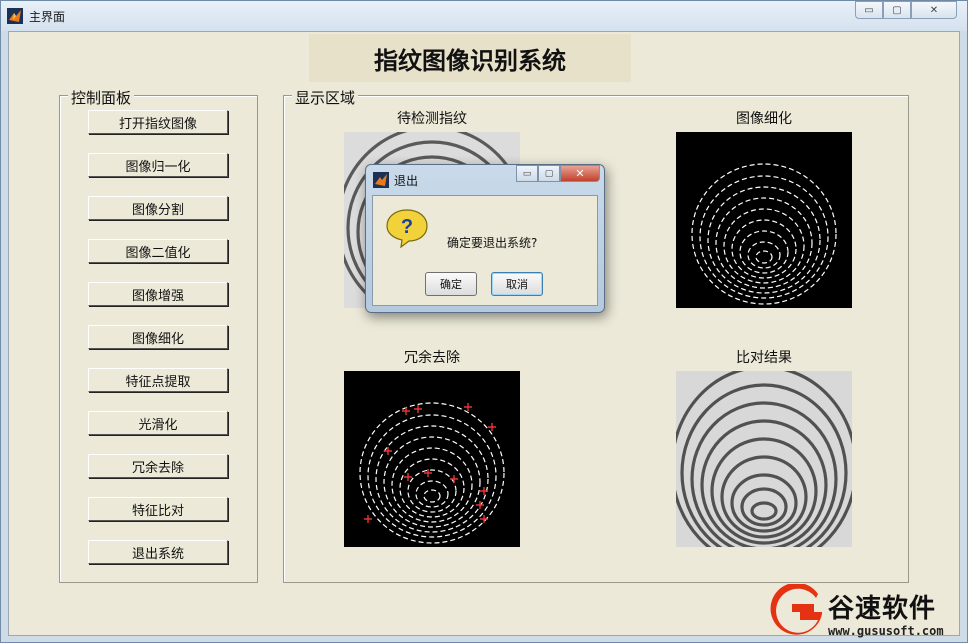 The height and width of the screenshot is (643, 968). Describe the element at coordinates (158, 509) in the screenshot. I see `match-features-button: 特征比对` at that location.